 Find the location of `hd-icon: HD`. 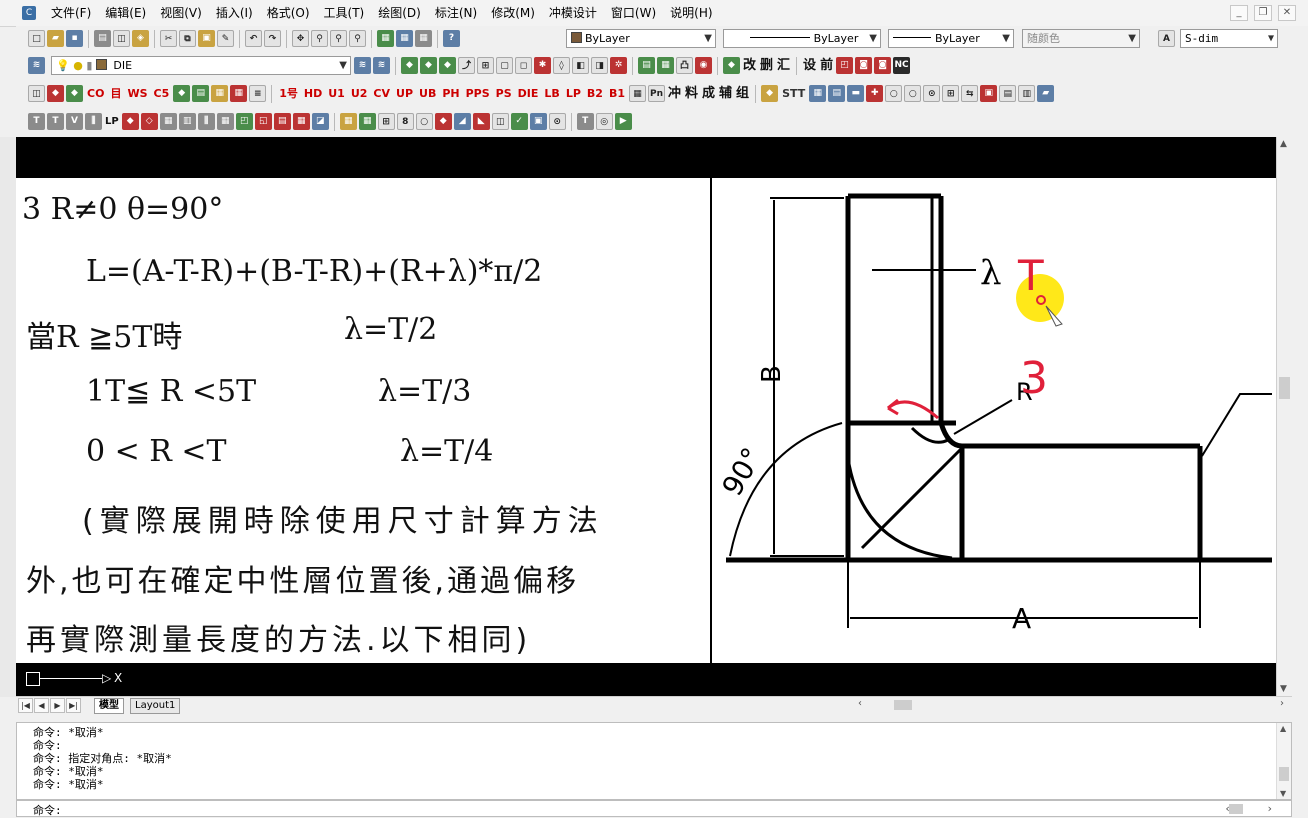

hd-icon: HD is located at coordinates (313, 93).